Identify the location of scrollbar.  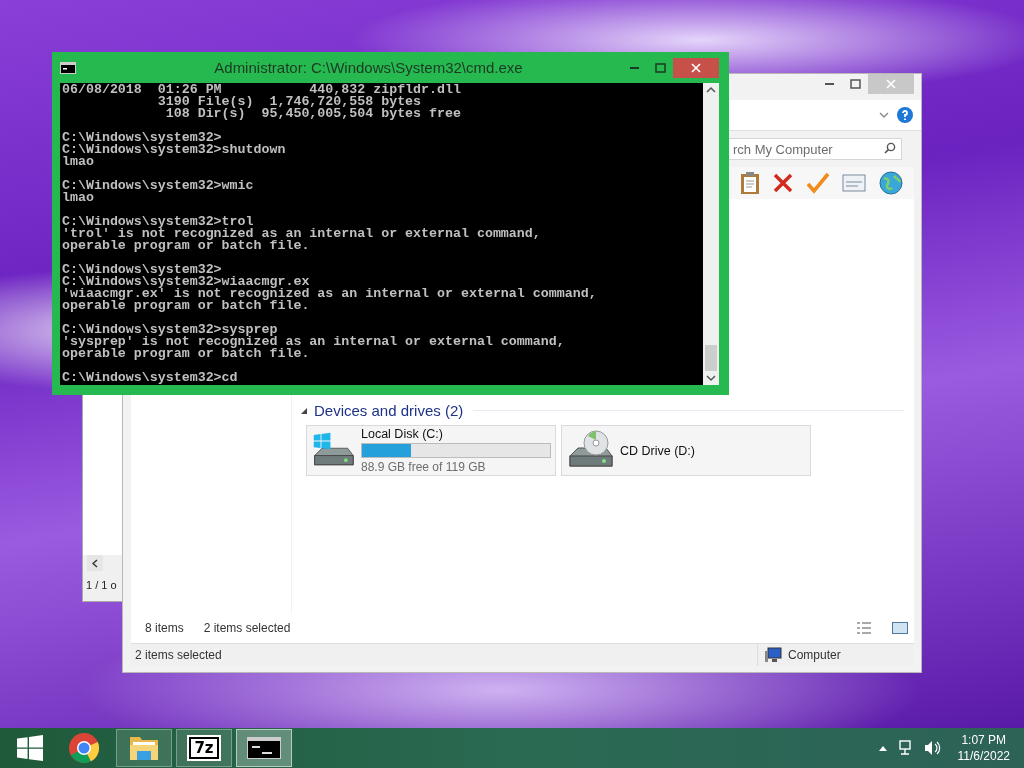
(711, 234).